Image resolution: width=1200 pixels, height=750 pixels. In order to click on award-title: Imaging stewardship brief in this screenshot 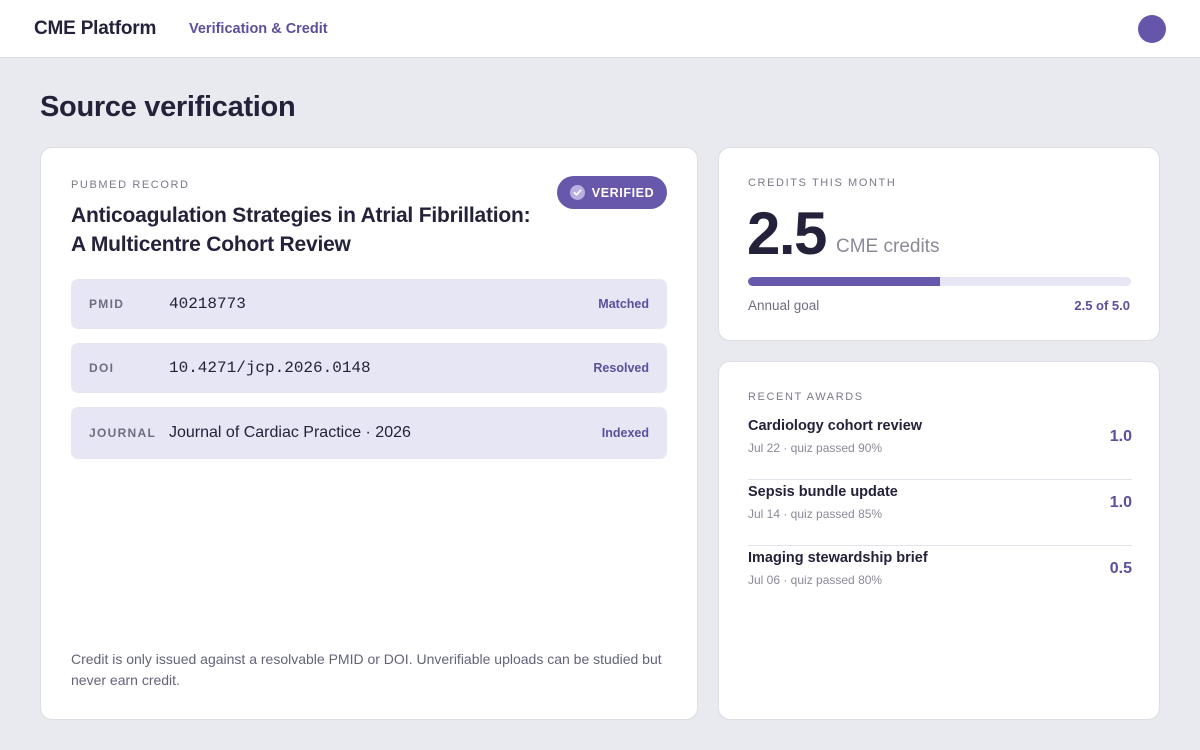, I will do `click(838, 558)`.